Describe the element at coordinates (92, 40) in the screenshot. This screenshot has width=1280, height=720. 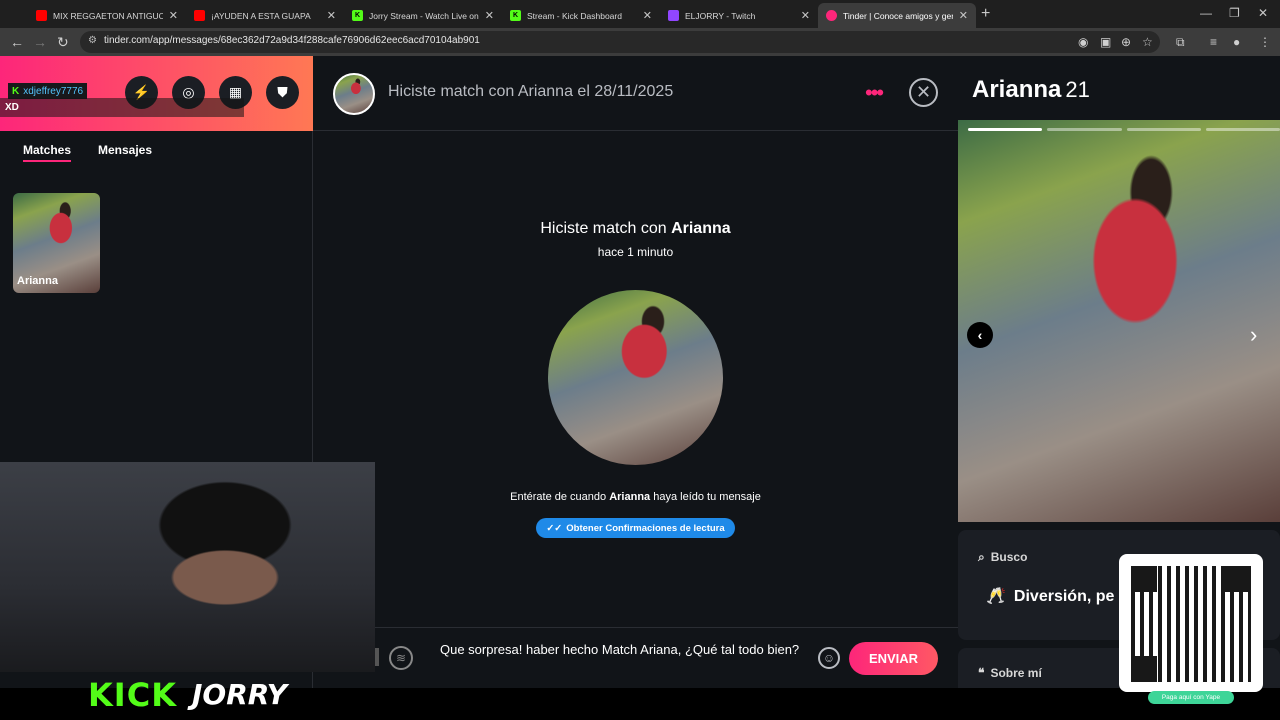
I see `site-info-icon: ⚙` at that location.